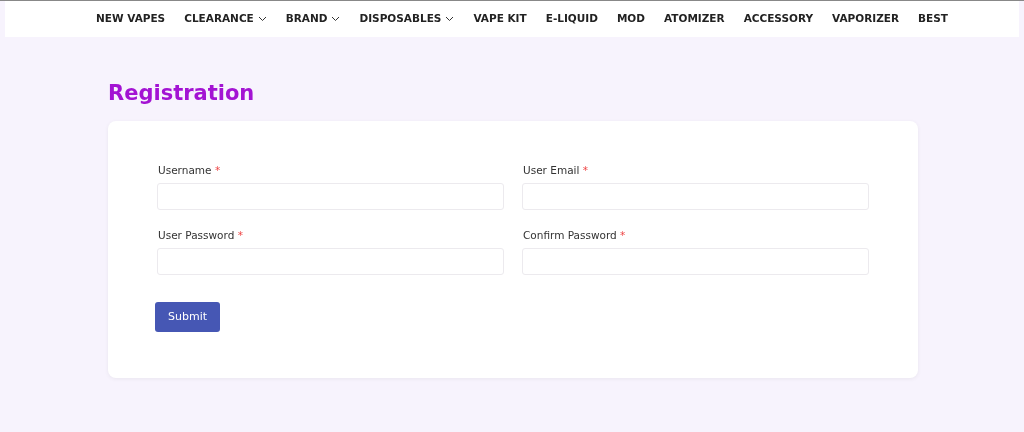 This screenshot has height=432, width=1024. What do you see at coordinates (190, 170) in the screenshot?
I see `field-label: Username *` at bounding box center [190, 170].